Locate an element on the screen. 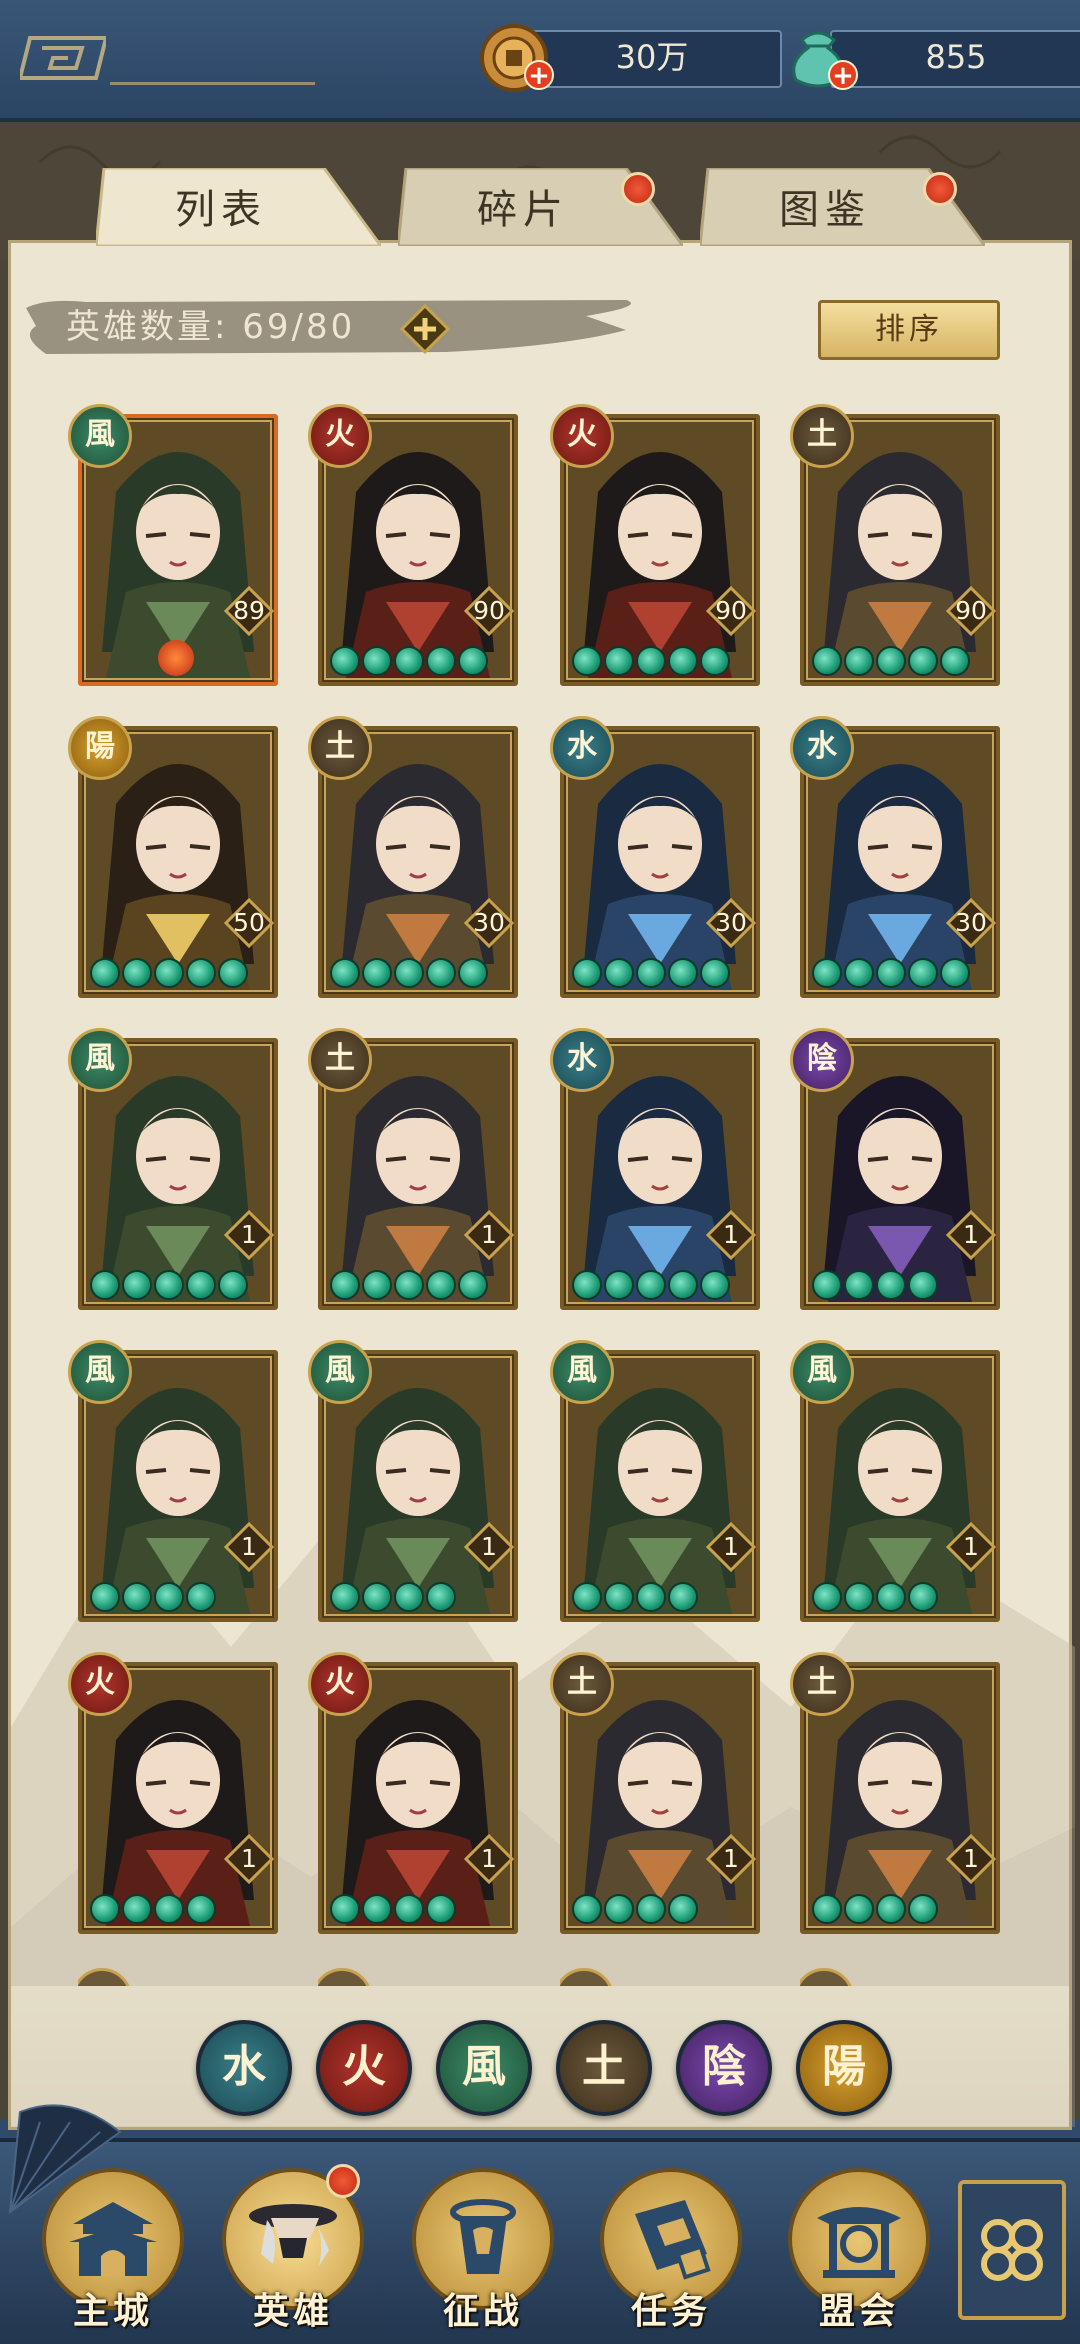 This screenshot has width=1080, height=2344. hero-card: 陰 1 is located at coordinates (895, 1169).